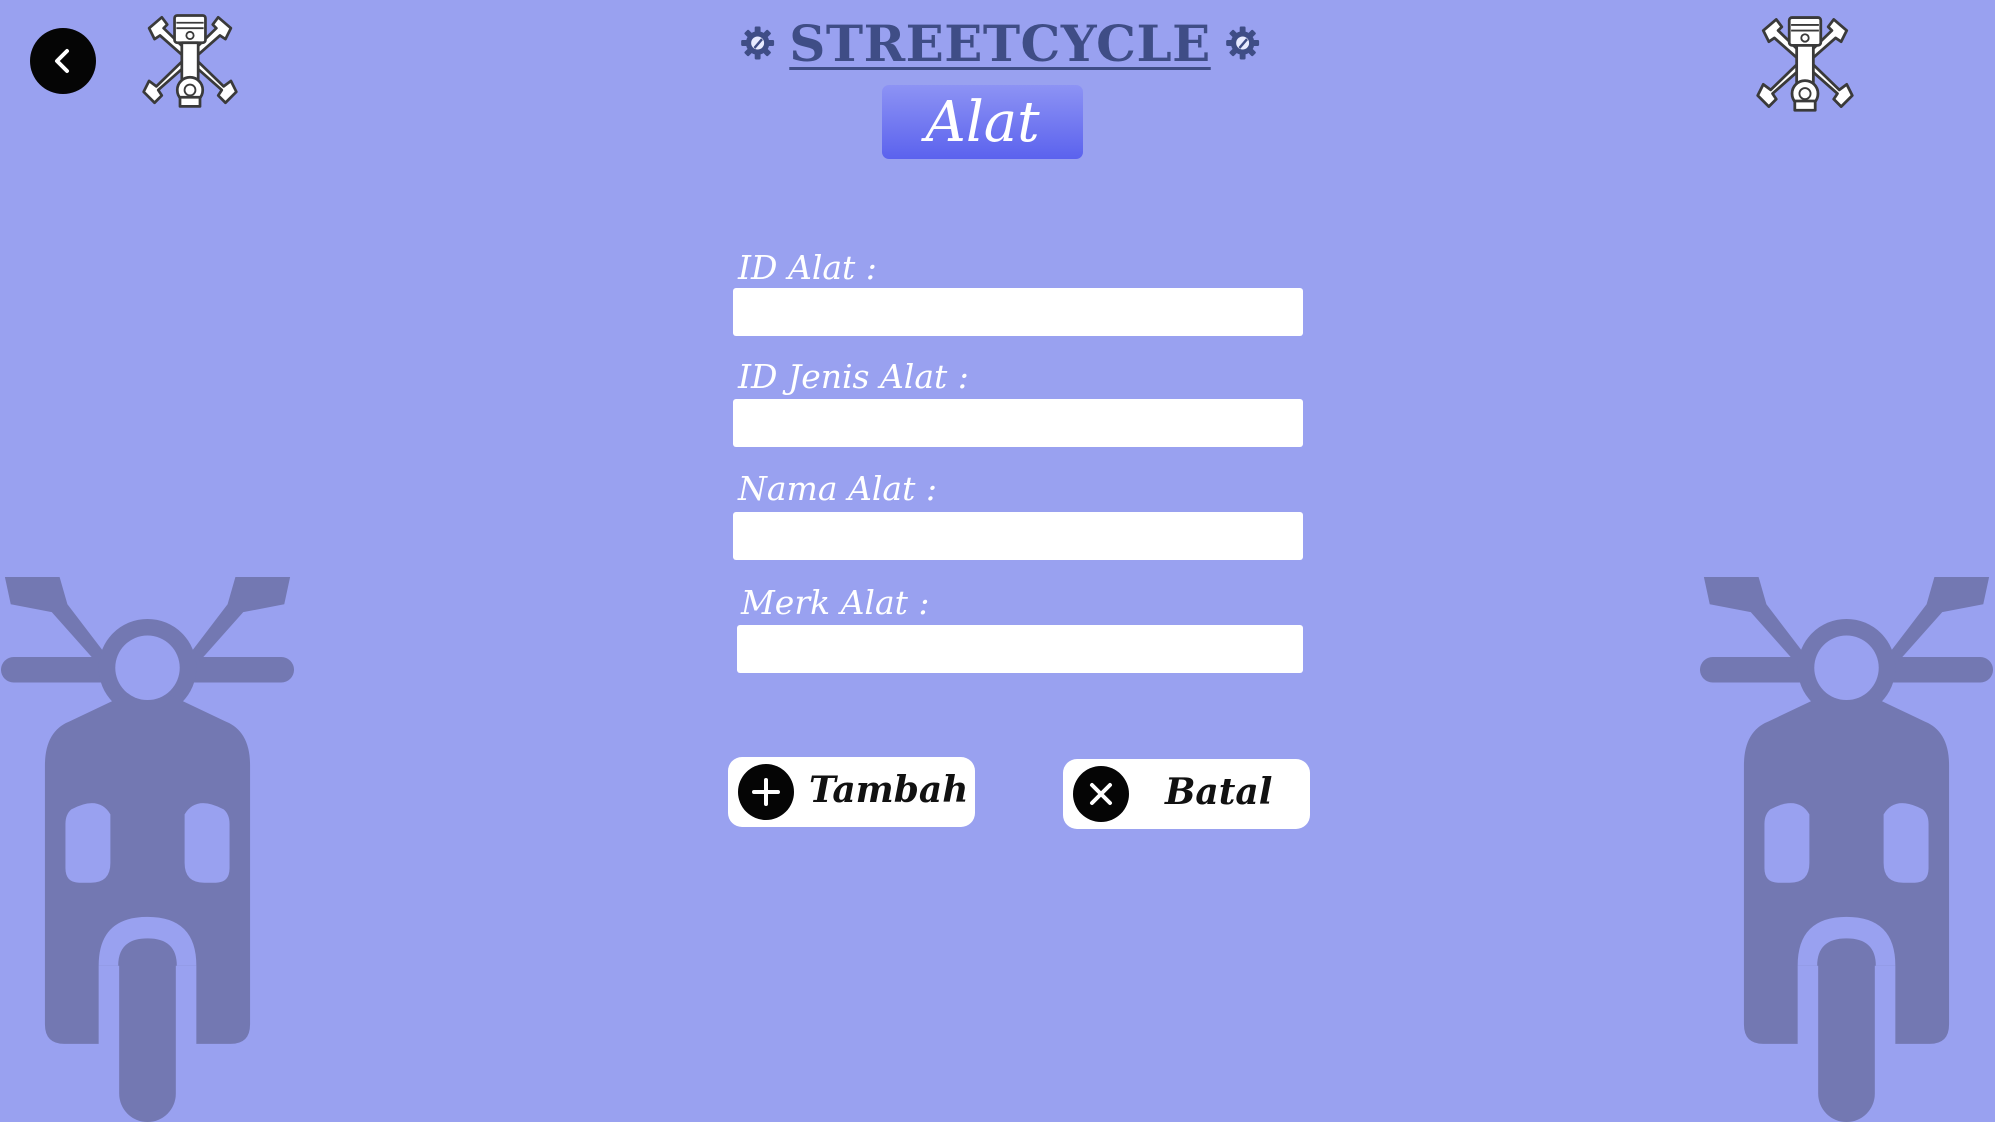  I want to click on cancel-button: Batal, so click(1186, 794).